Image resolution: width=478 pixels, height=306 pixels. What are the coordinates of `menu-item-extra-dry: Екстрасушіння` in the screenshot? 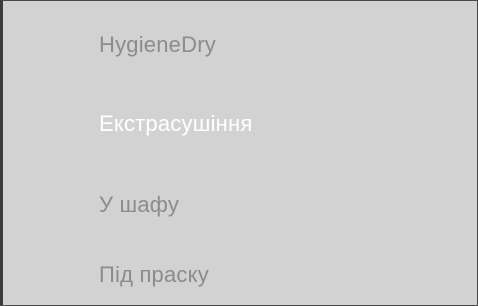 It's located at (175, 124).